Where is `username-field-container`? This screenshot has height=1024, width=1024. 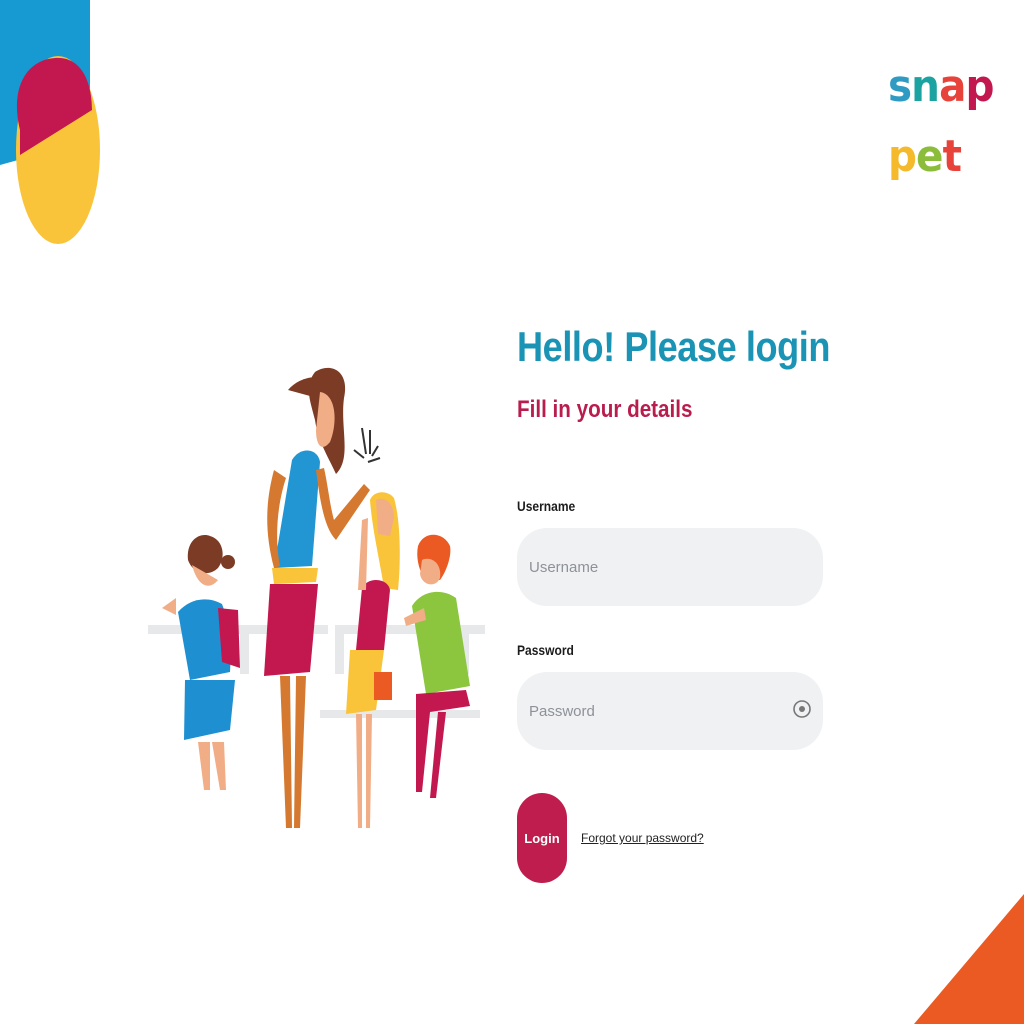
username-field-container is located at coordinates (670, 567).